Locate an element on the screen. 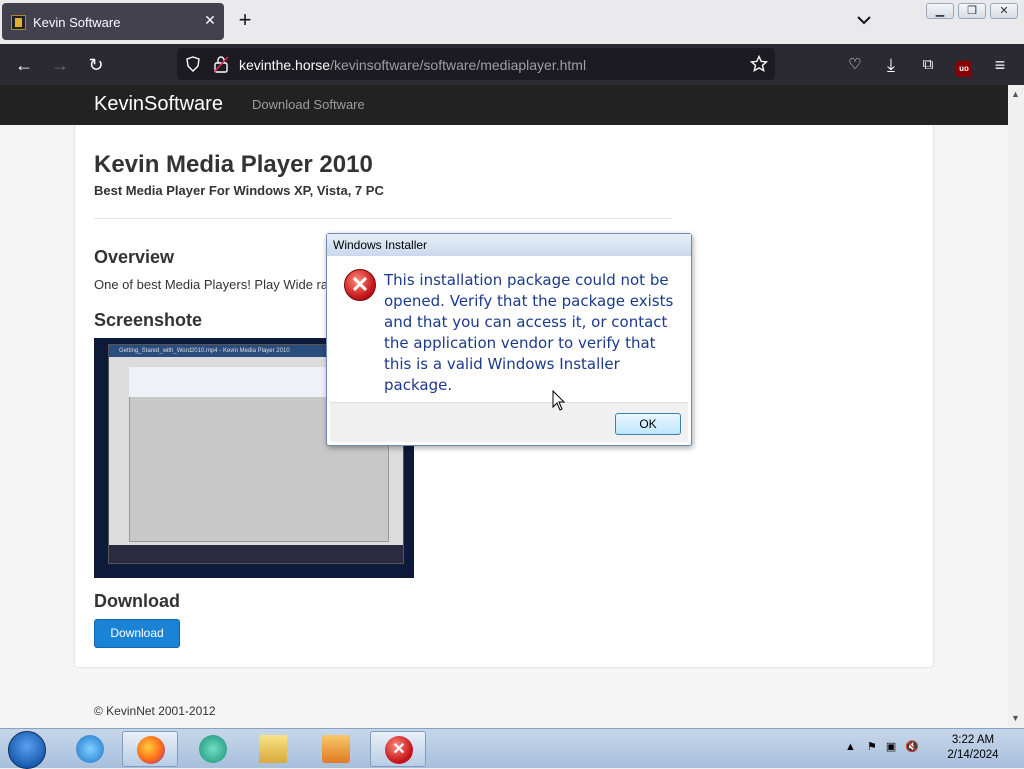 This screenshot has width=1024, height=769. tracking-shield-icon is located at coordinates (193, 64).